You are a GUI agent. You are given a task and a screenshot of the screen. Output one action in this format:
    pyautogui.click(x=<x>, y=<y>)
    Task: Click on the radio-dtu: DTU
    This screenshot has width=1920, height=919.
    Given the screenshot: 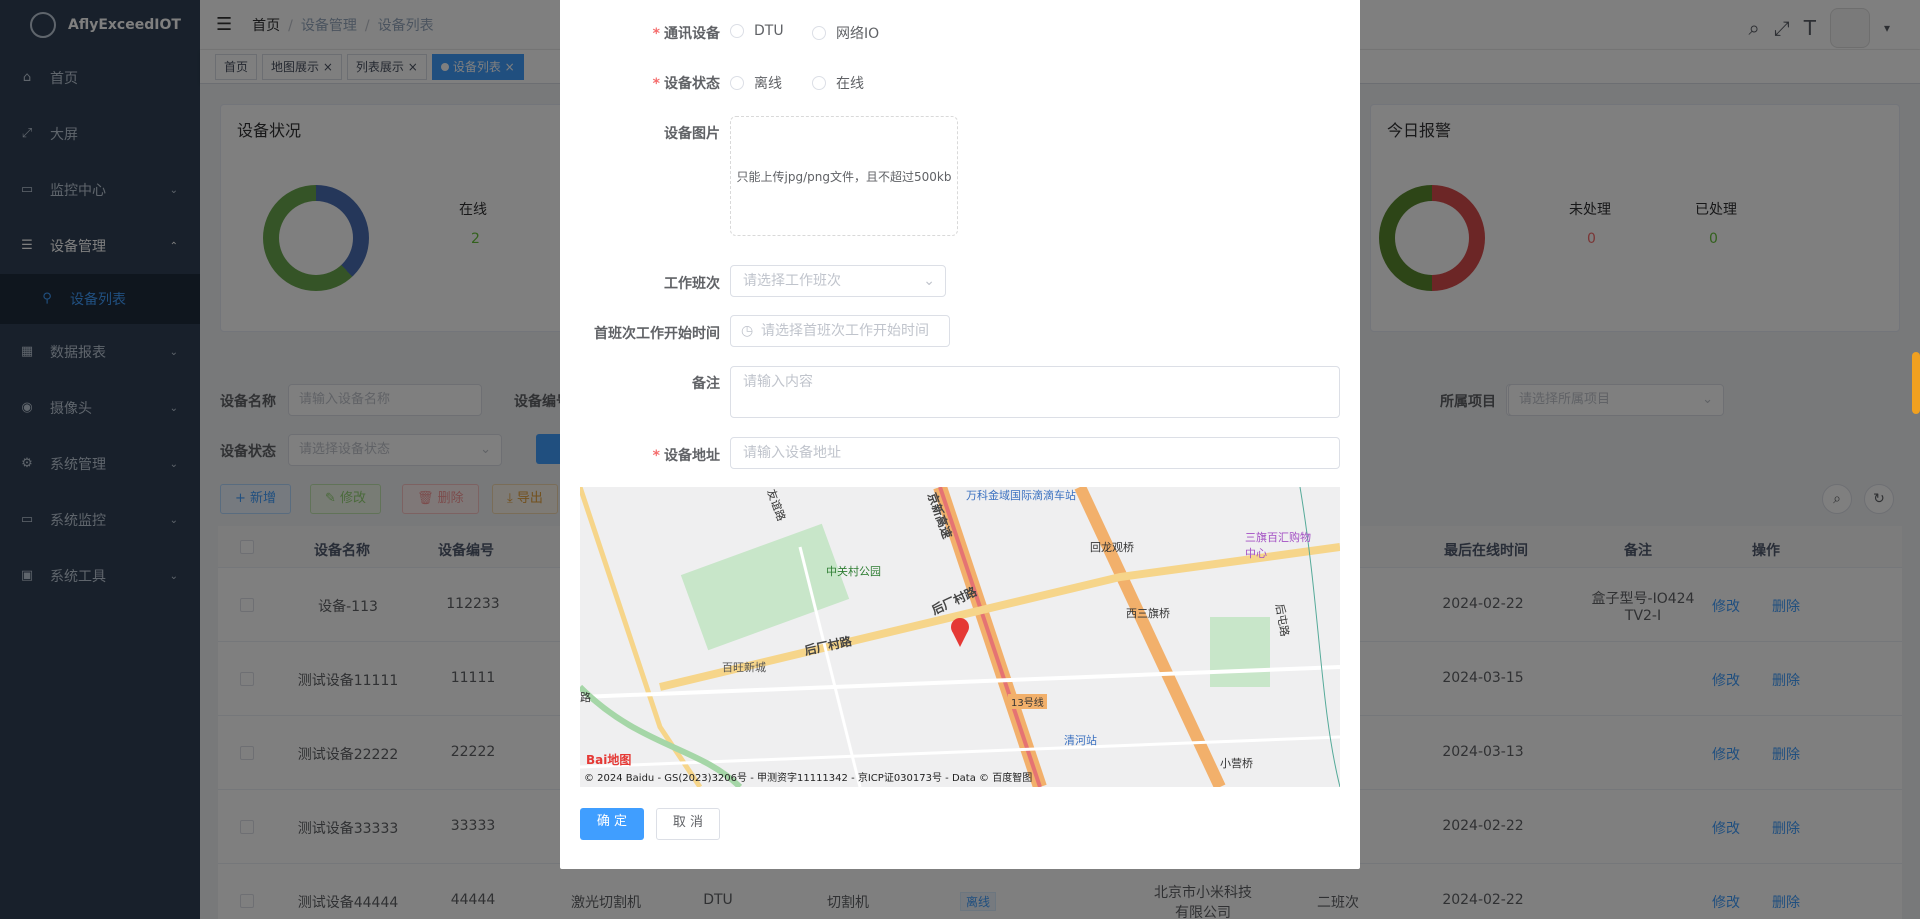 What is the action you would take?
    pyautogui.click(x=757, y=31)
    